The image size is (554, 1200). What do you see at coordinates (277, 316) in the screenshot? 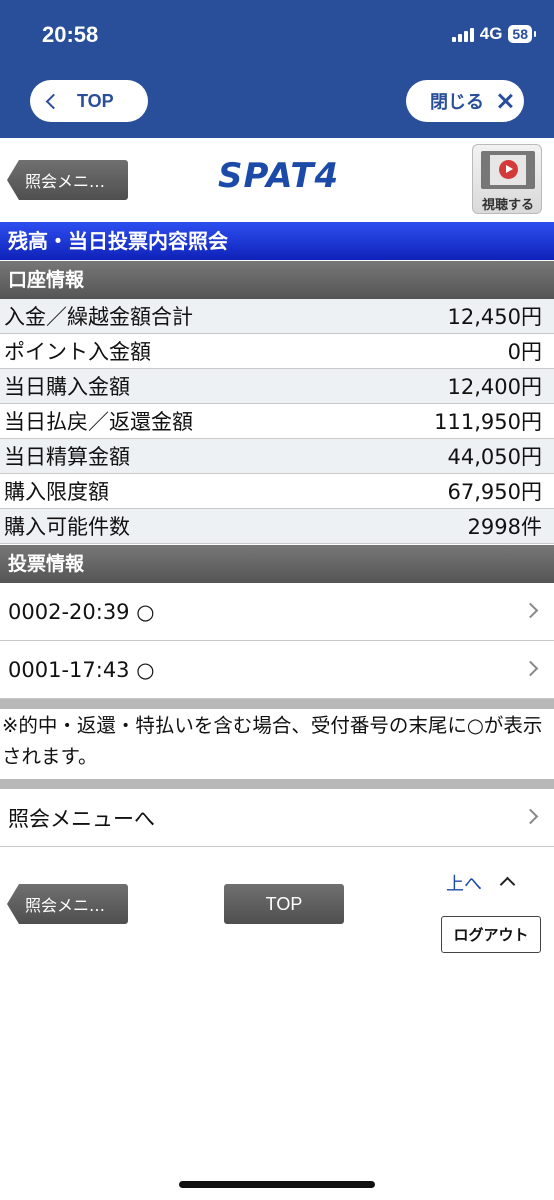
I see `account-row: 入金／繰越金額合計 12,450円` at bounding box center [277, 316].